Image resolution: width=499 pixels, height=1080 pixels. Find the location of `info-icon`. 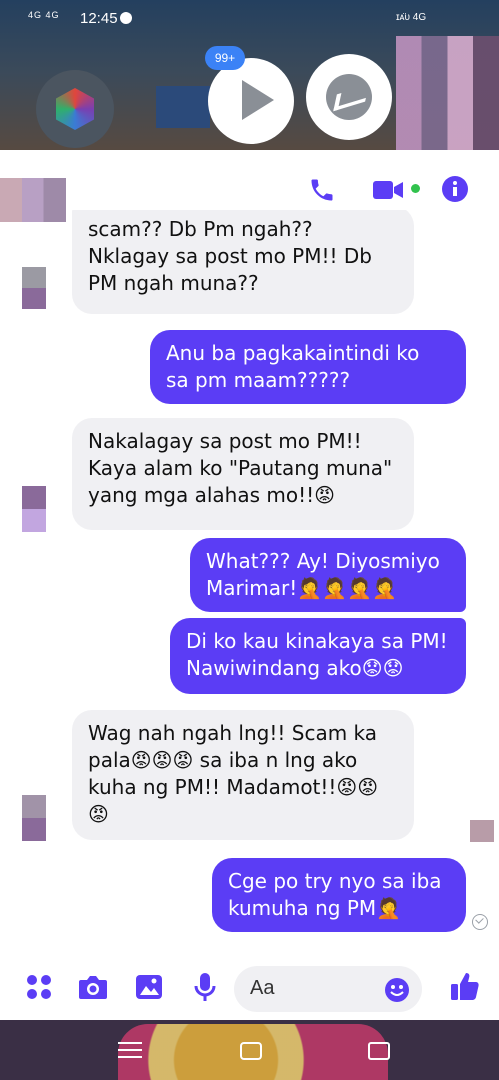

info-icon is located at coordinates (455, 189).